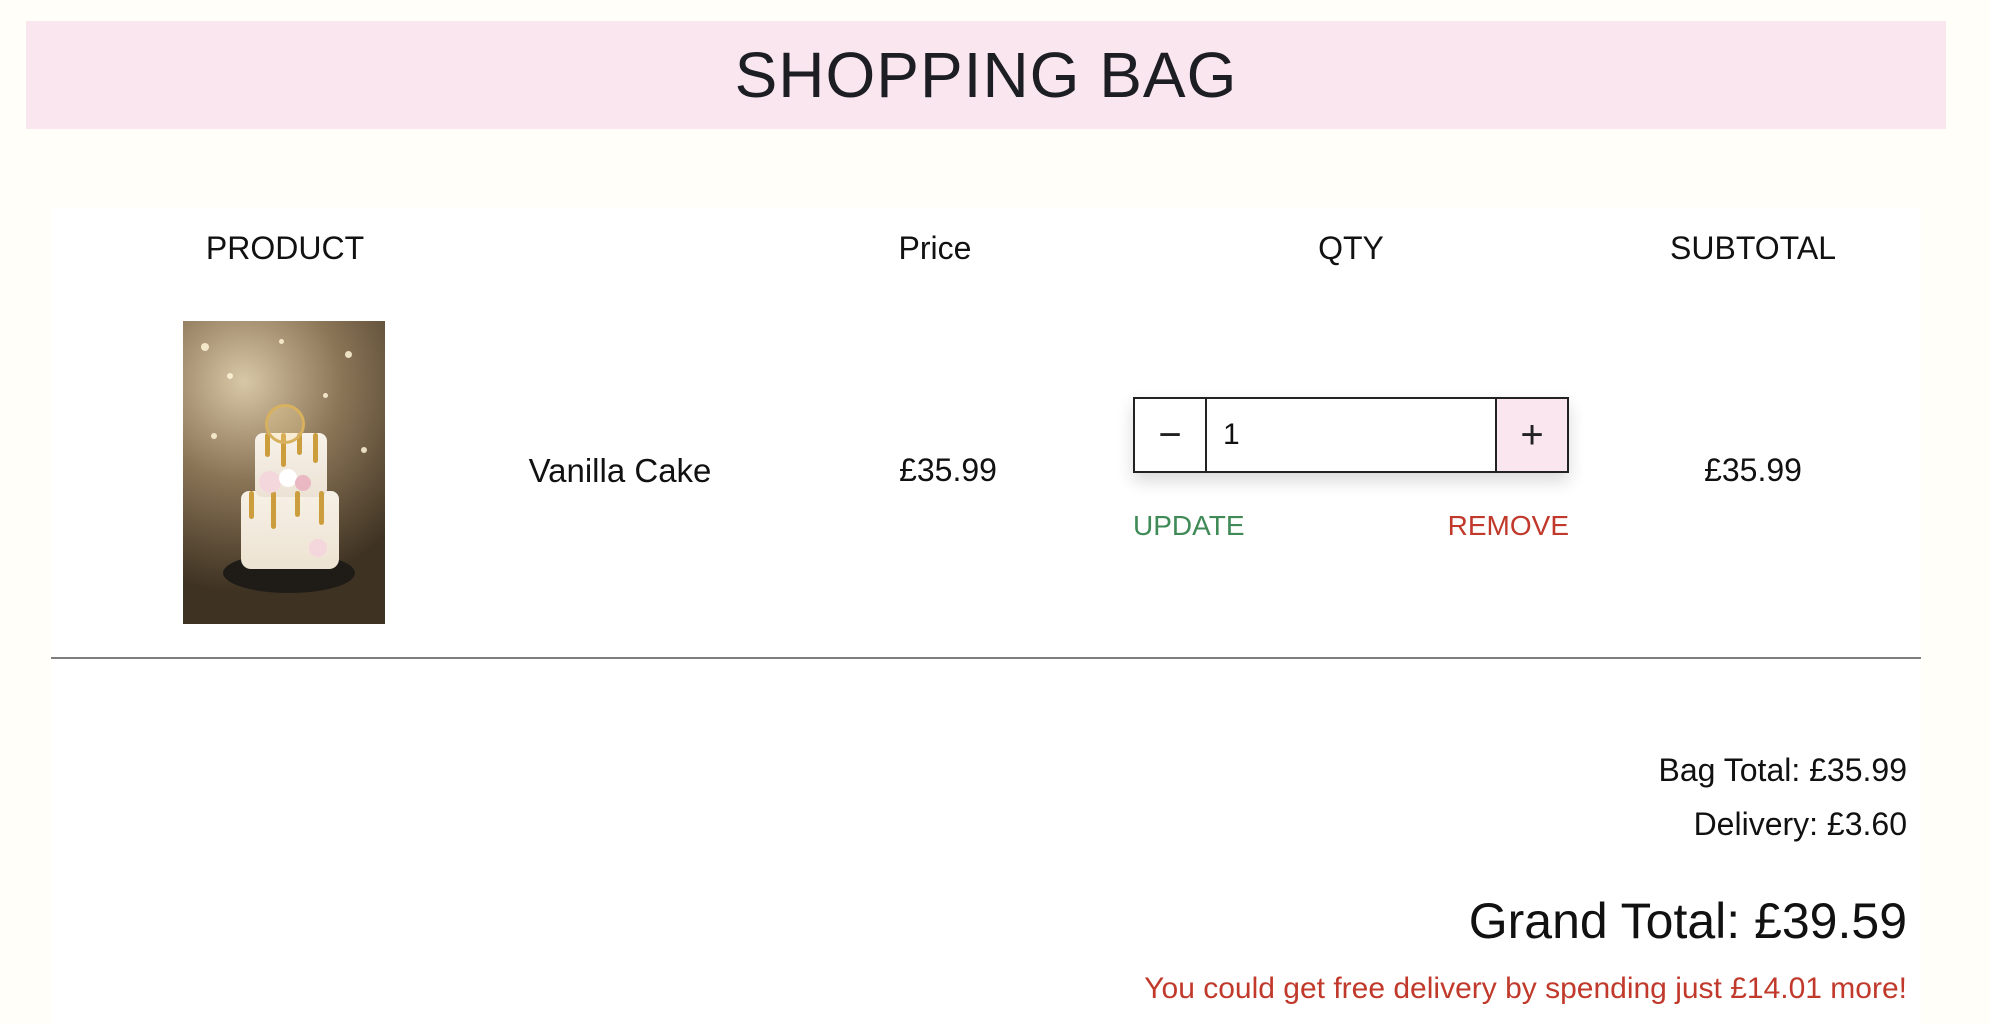 The height and width of the screenshot is (1024, 1990). I want to click on column-header-product: PRODUCT, so click(285, 248).